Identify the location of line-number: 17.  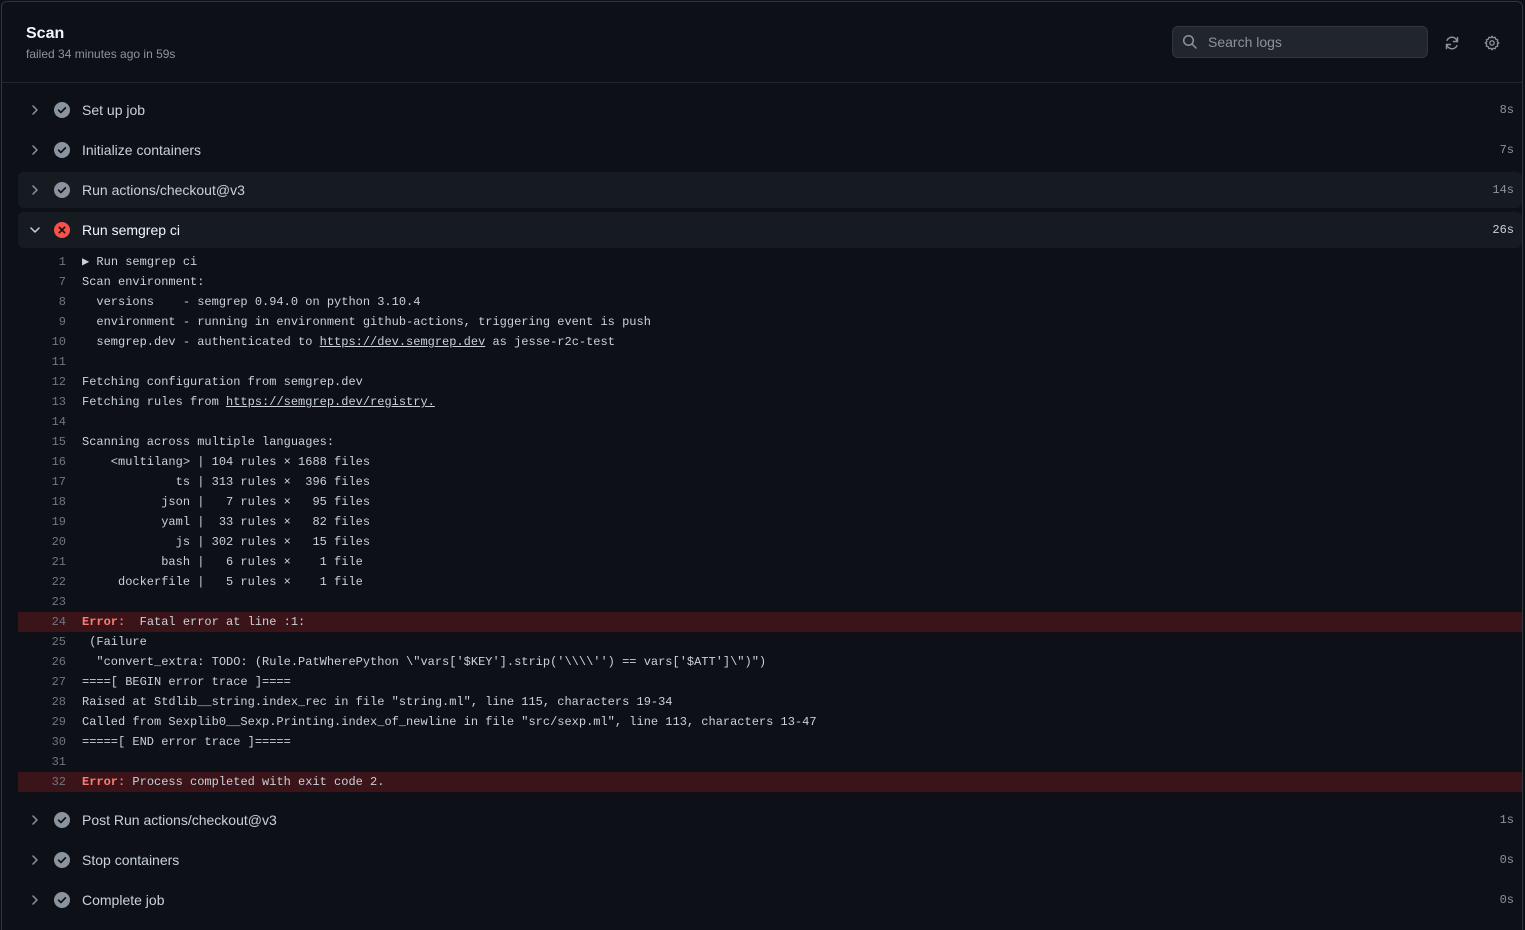
(42, 482).